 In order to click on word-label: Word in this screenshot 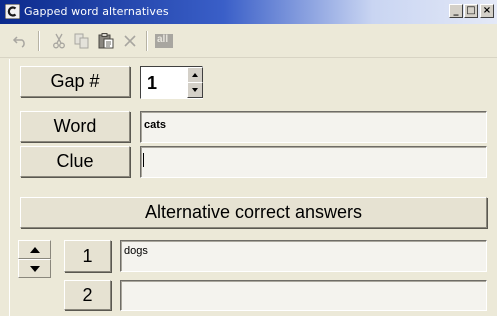, I will do `click(75, 126)`.